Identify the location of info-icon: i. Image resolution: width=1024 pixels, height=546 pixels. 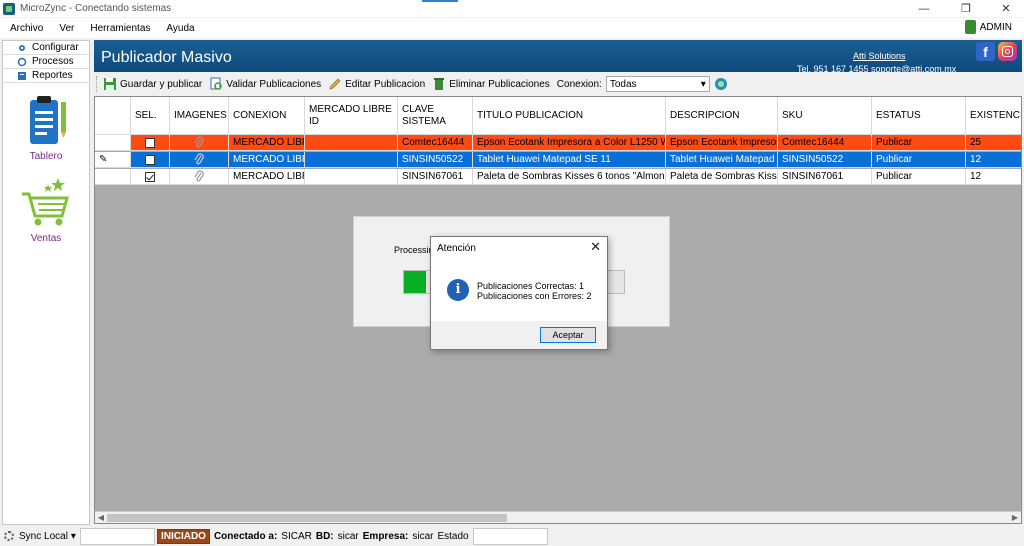
(458, 290).